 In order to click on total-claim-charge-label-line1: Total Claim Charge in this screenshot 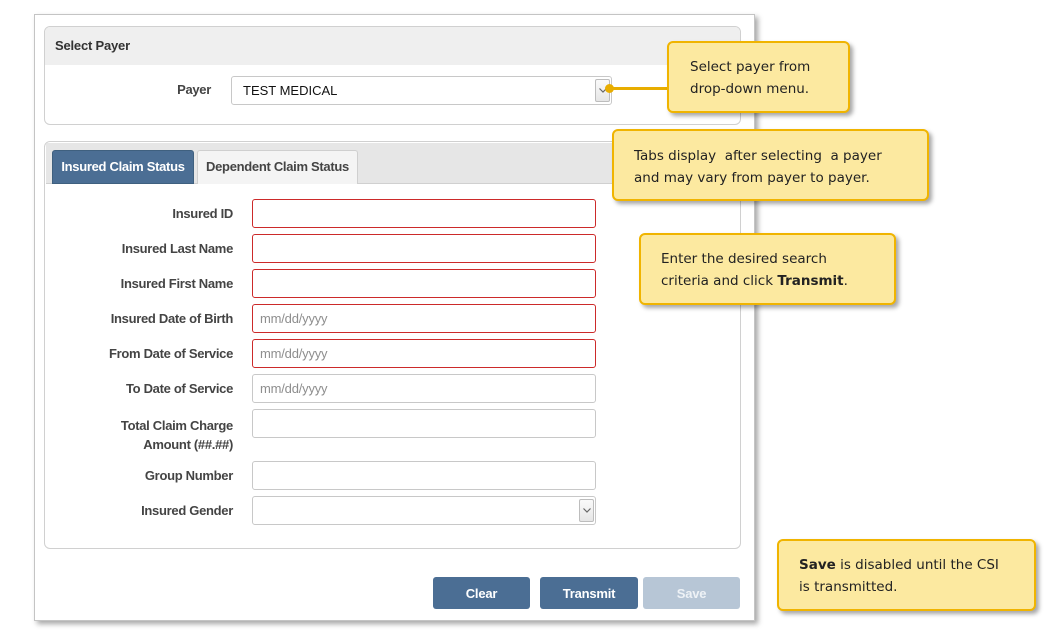, I will do `click(176, 425)`.